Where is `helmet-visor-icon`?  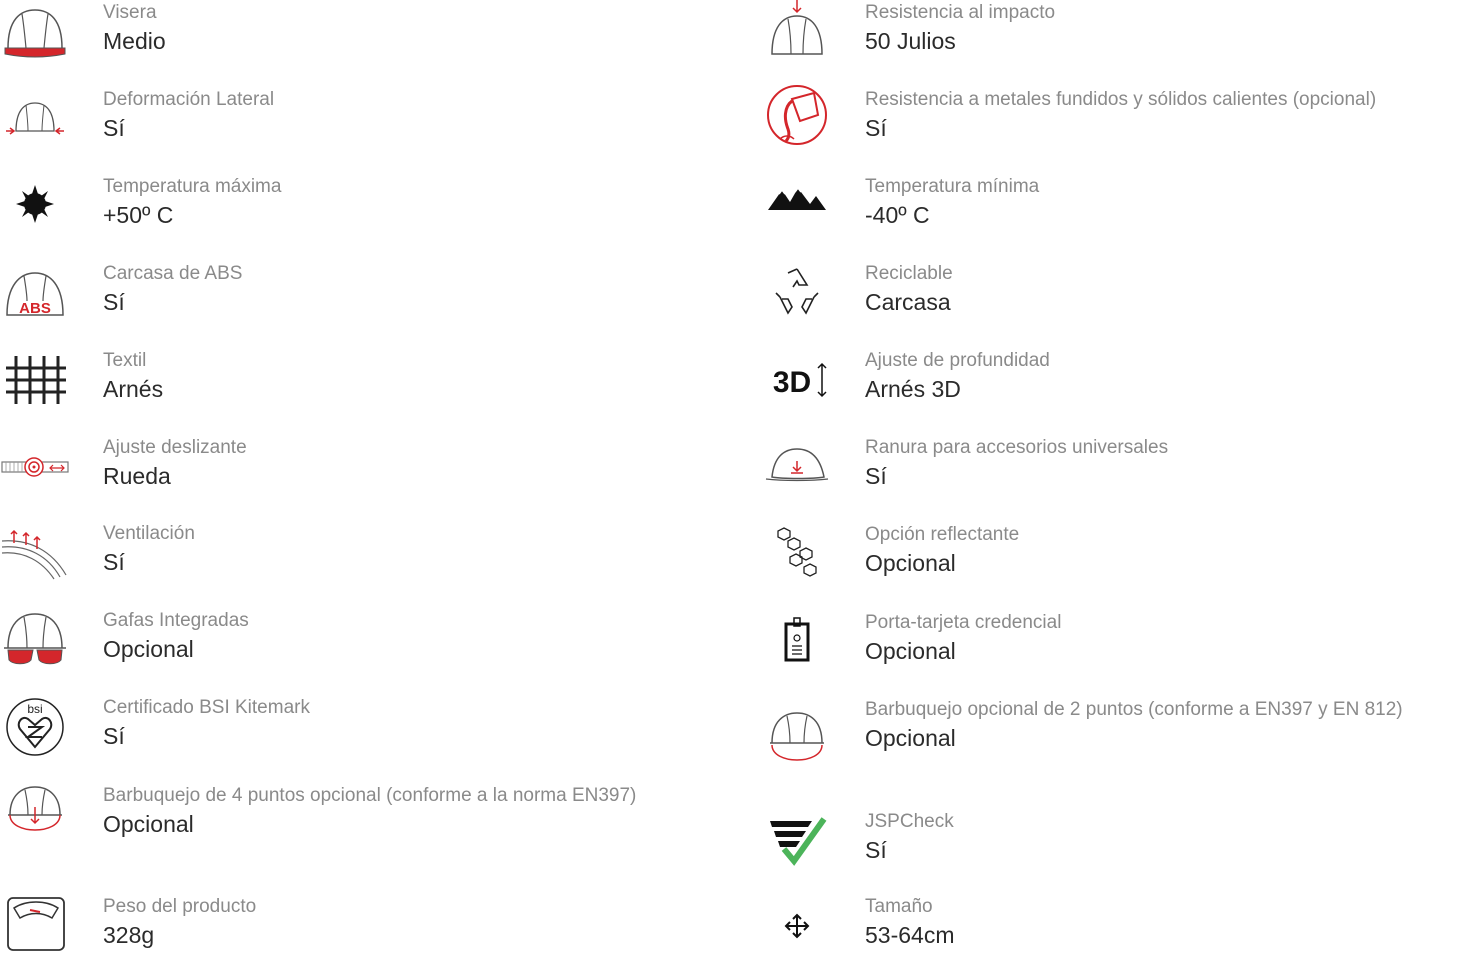 helmet-visor-icon is located at coordinates (35, 37).